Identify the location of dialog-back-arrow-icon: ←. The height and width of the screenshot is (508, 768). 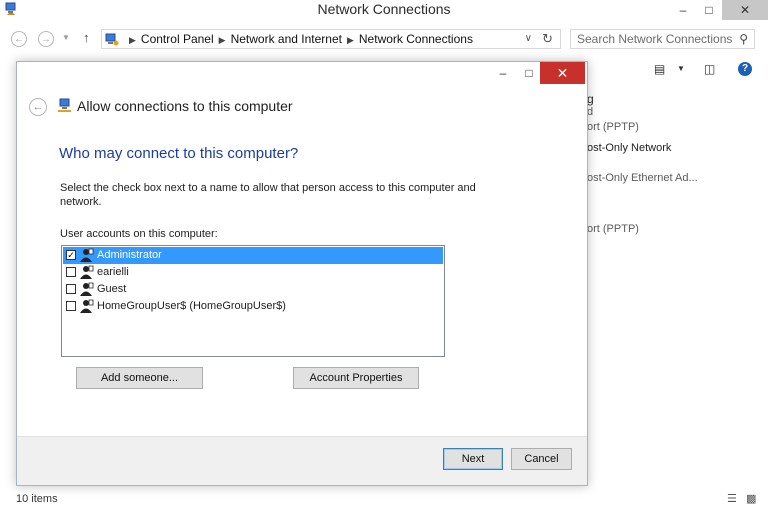
(38, 107).